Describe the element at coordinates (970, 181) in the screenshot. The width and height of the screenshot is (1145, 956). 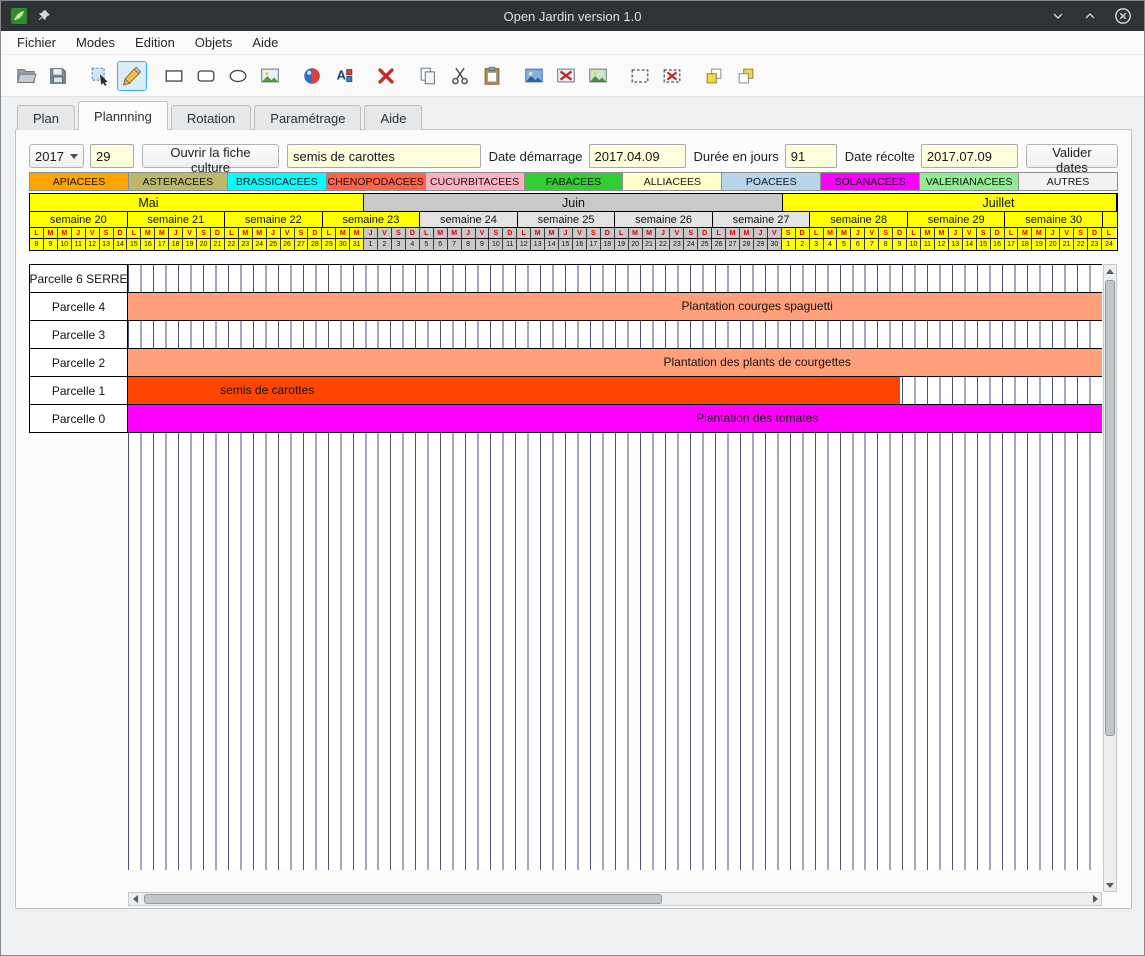
I see `family-valerianacees: VALERIANACEES` at that location.